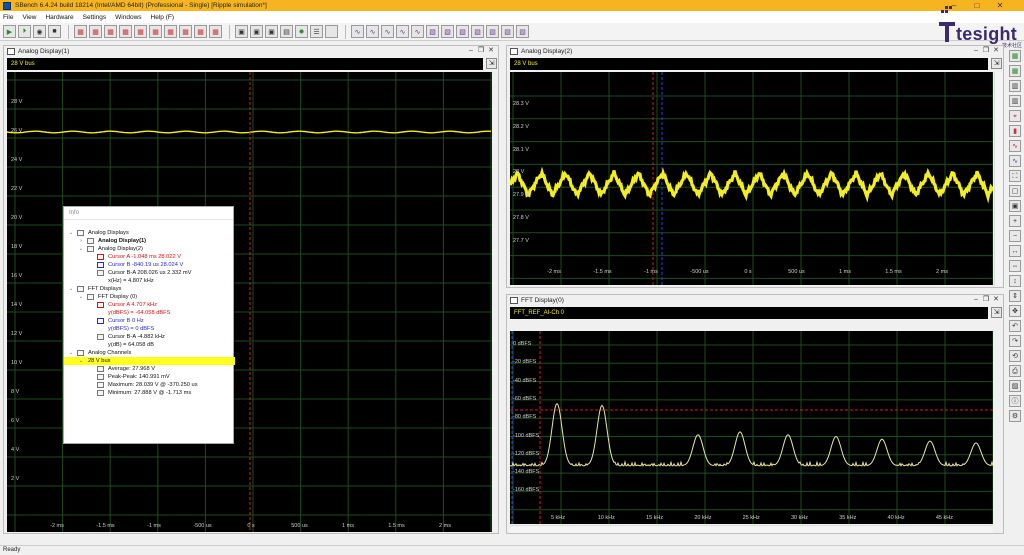 This screenshot has height=555, width=1024. What do you see at coordinates (200, 31) in the screenshot?
I see `channel-tool-9-icon: ▦` at bounding box center [200, 31].